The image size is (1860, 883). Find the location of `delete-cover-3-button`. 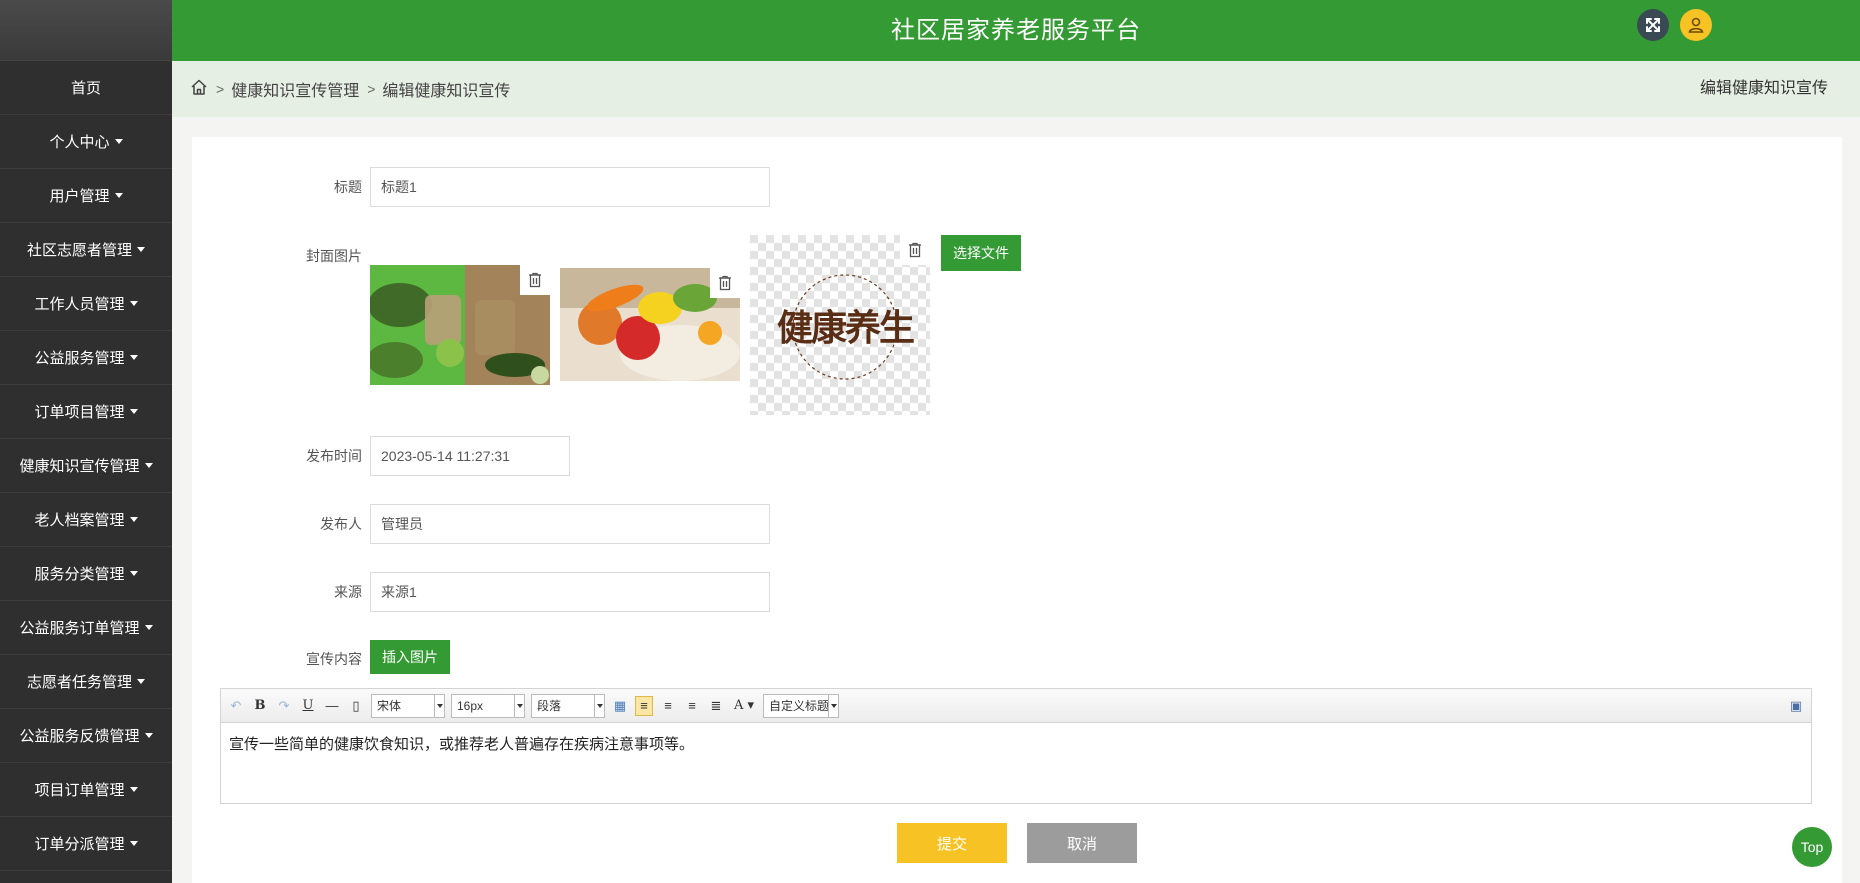

delete-cover-3-button is located at coordinates (915, 250).